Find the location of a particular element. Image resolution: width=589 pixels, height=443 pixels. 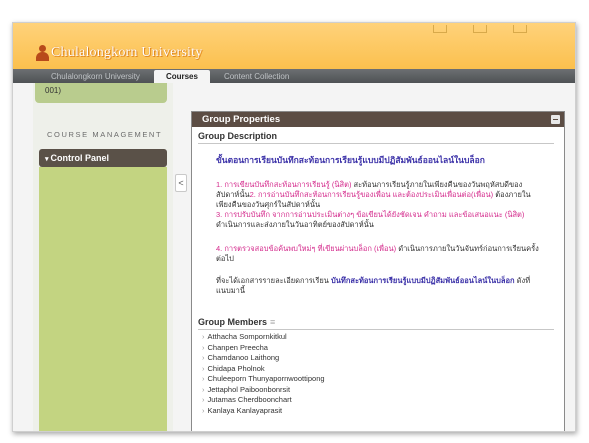

course-management-heading: COURSE MANAGEMENT is located at coordinates (105, 134).